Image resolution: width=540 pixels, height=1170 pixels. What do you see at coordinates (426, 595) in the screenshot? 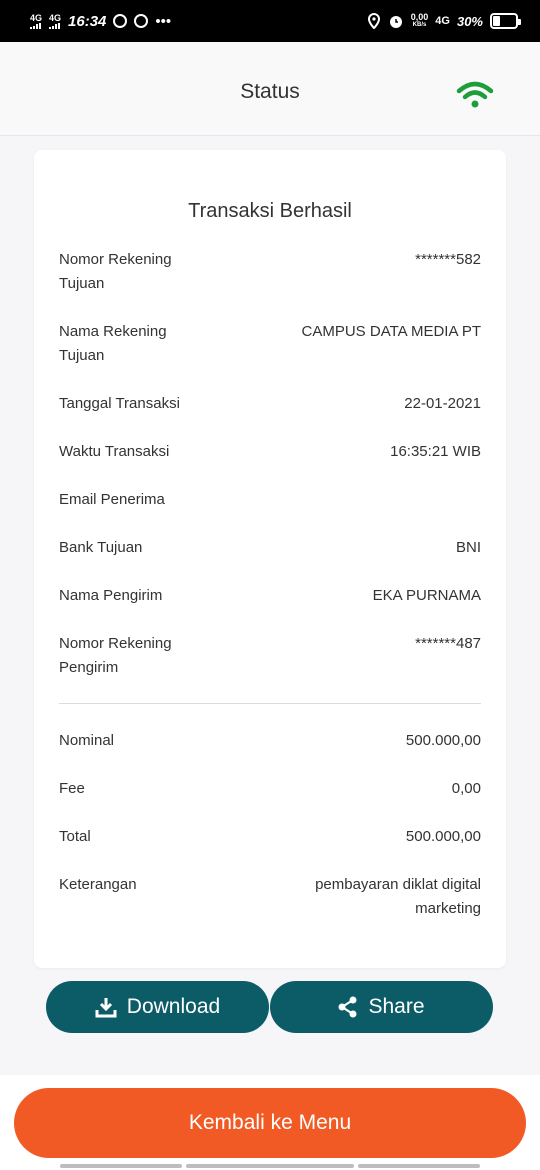
I see `row-value: EKA PURNAMA` at bounding box center [426, 595].